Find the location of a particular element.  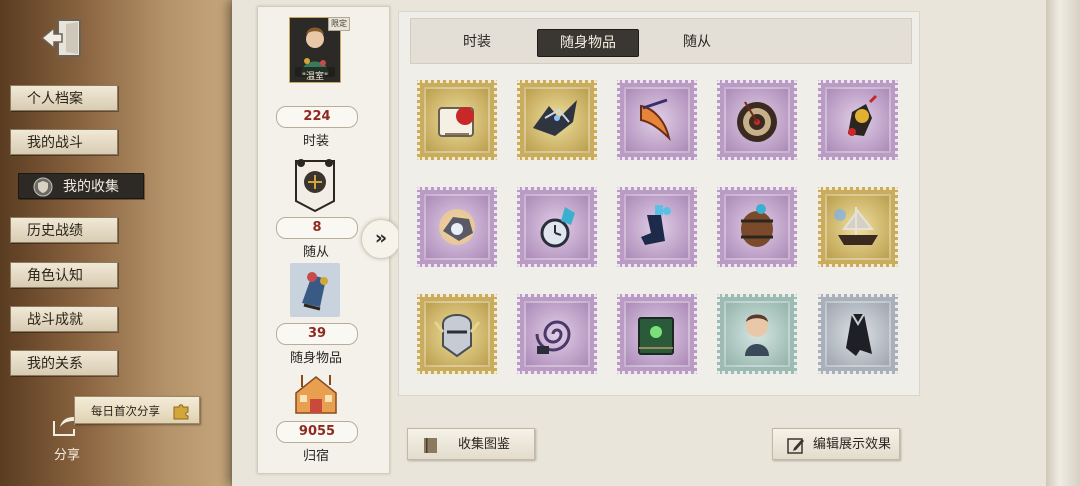

tab-accessory: 随身物品 is located at coordinates (588, 43).